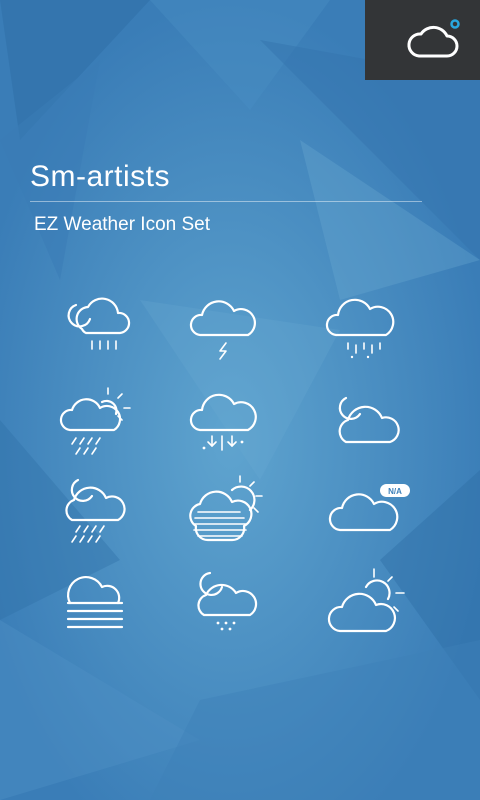 This screenshot has height=800, width=480. What do you see at coordinates (365, 425) in the screenshot?
I see `night-cloudy-icon` at bounding box center [365, 425].